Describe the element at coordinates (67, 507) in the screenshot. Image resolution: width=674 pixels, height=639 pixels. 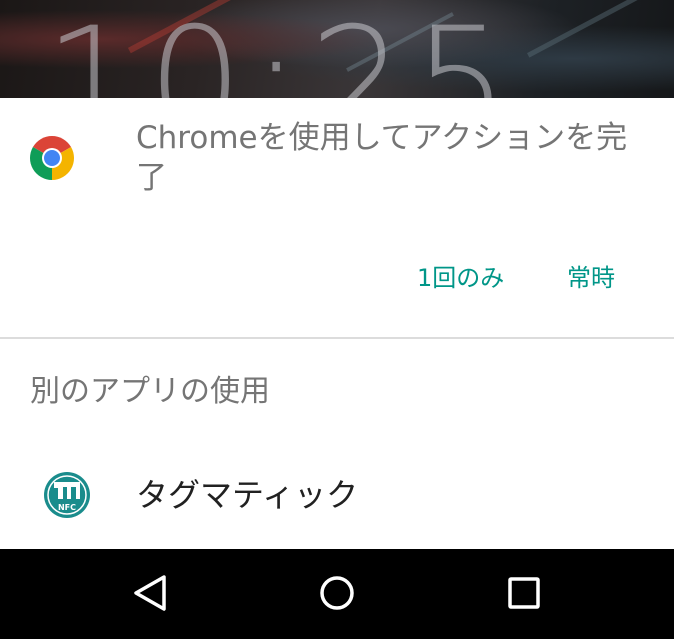
I see `tagmatic-icon-text: NFC` at that location.